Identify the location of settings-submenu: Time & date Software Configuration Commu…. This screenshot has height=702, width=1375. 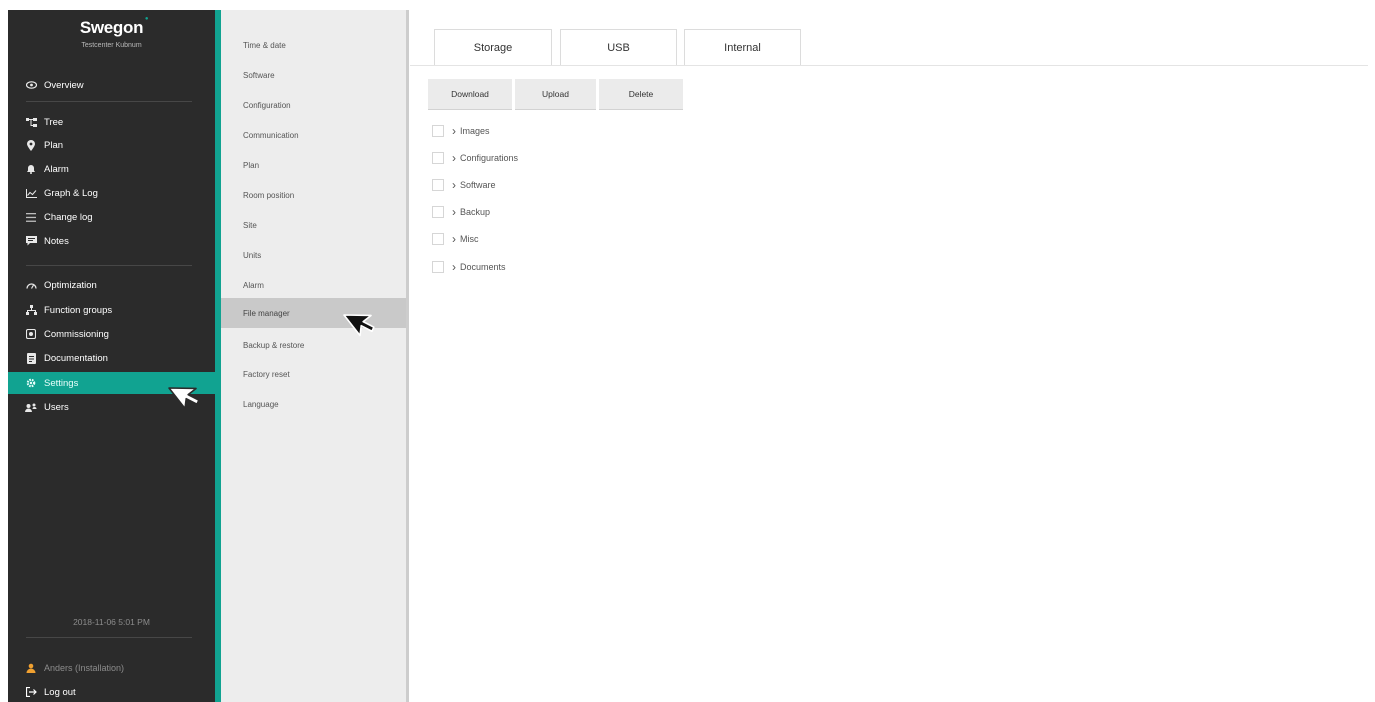
(313, 356).